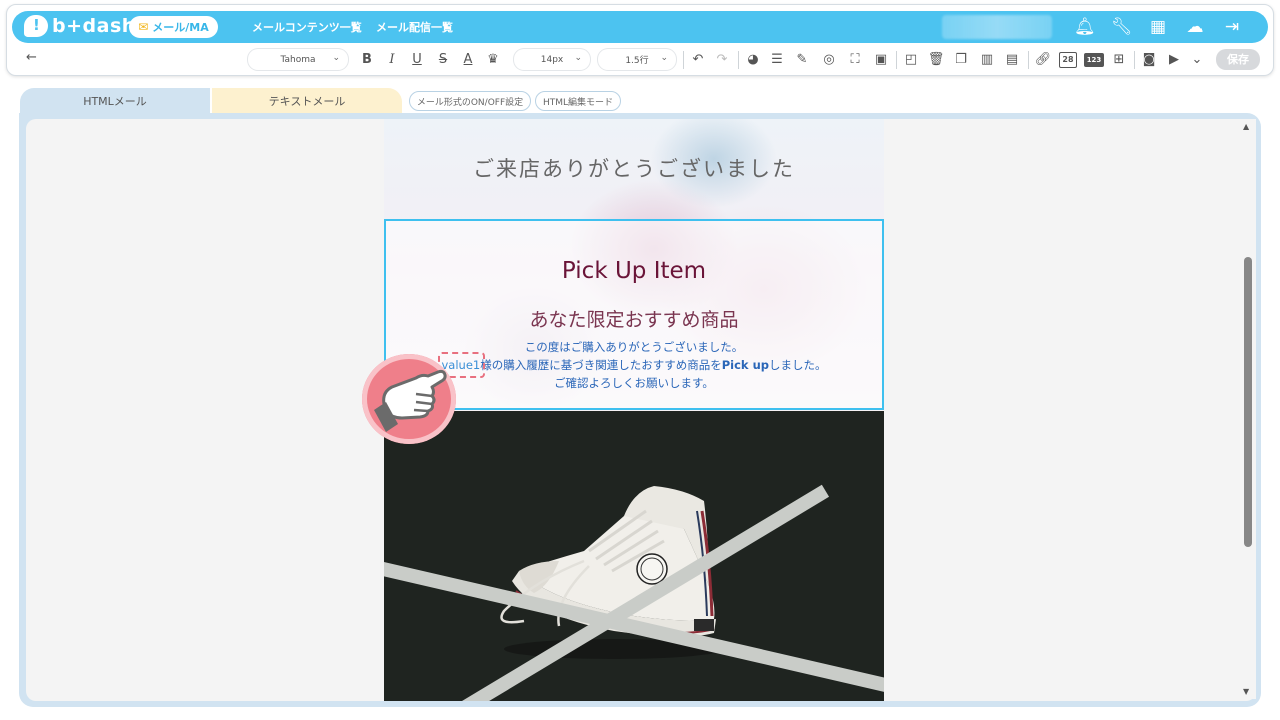 This screenshot has width=1280, height=720. Describe the element at coordinates (881, 60) in the screenshot. I see `image-icon: ▣` at that location.